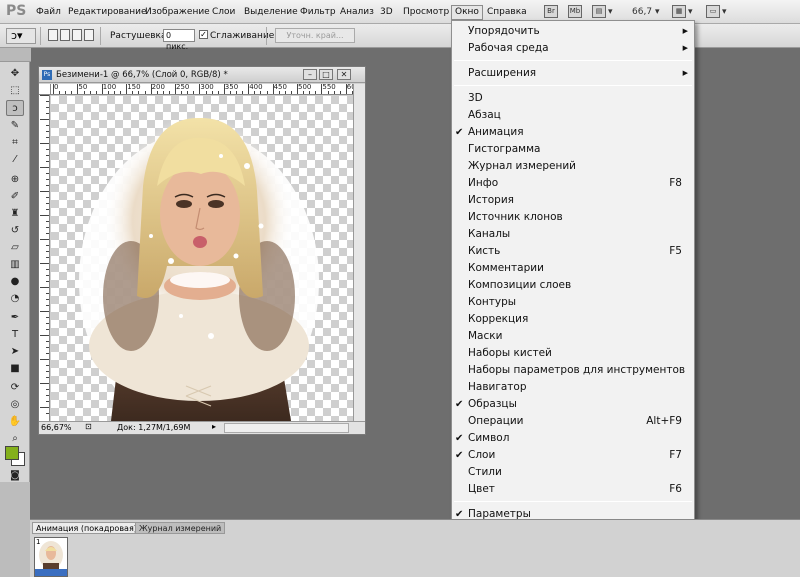 The width and height of the screenshot is (800, 577). I want to click on menu-window: Окно, so click(467, 12).